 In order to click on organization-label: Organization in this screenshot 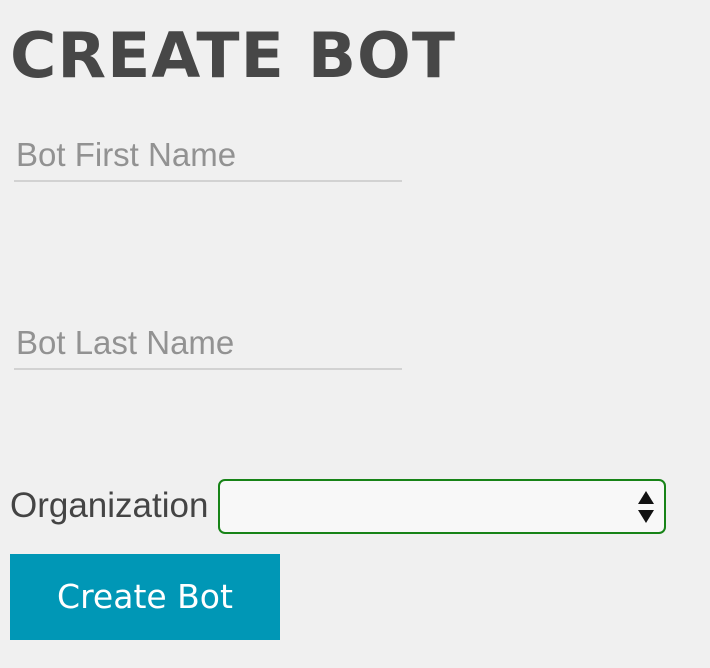, I will do `click(109, 505)`.